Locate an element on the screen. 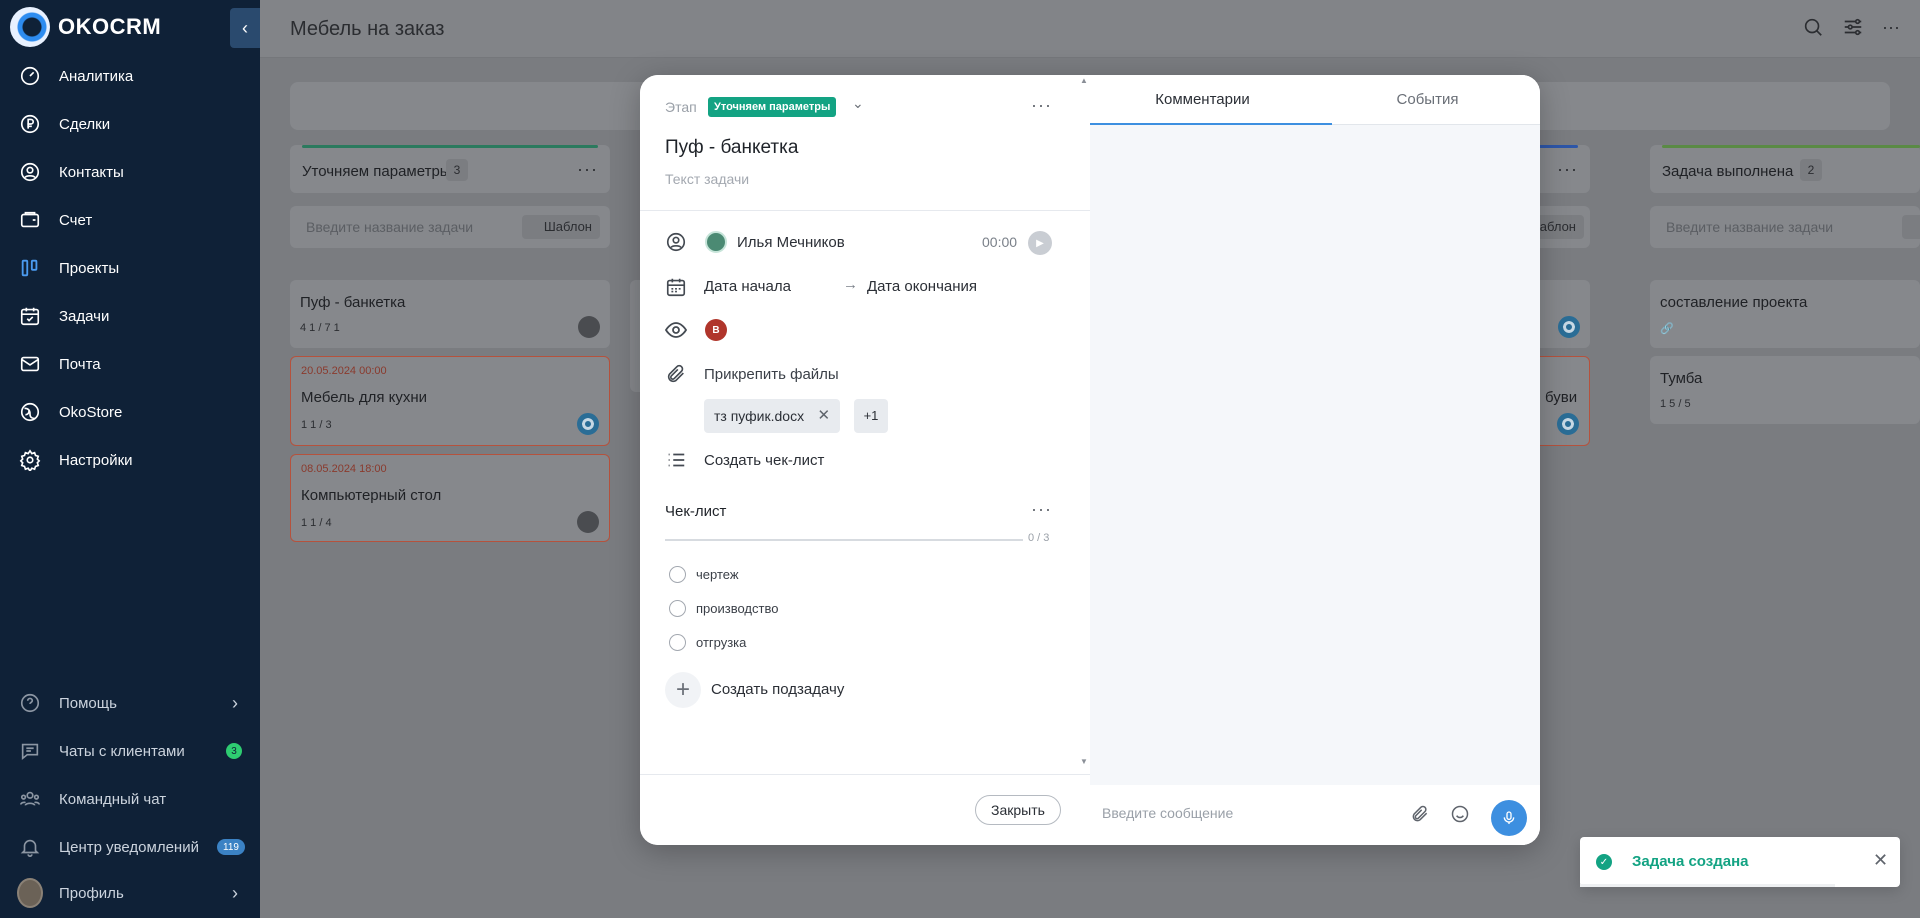  scroll-up-icon: ▲ is located at coordinates (1084, 80).